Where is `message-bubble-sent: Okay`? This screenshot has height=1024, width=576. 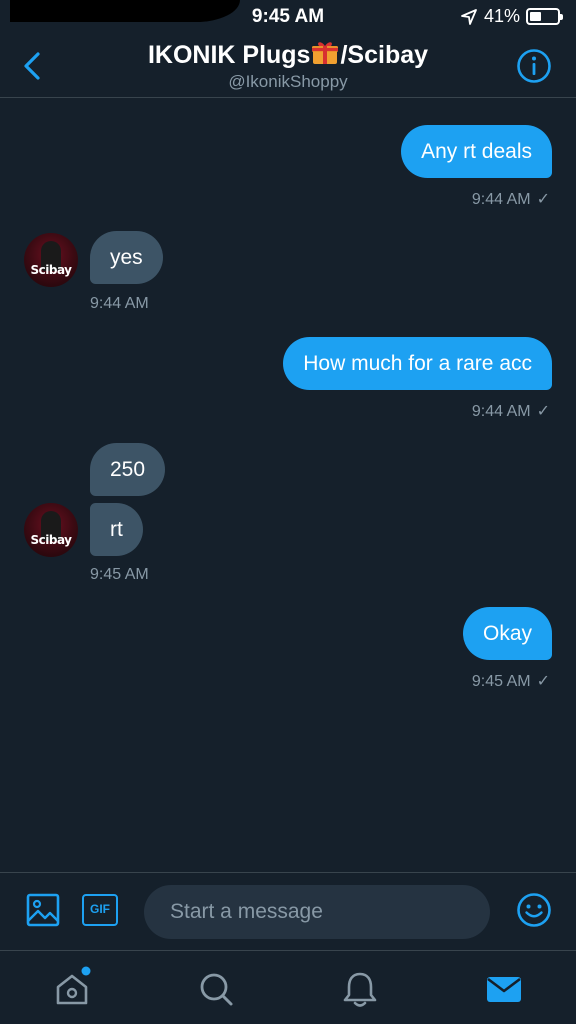
message-bubble-sent: Okay is located at coordinates (507, 633).